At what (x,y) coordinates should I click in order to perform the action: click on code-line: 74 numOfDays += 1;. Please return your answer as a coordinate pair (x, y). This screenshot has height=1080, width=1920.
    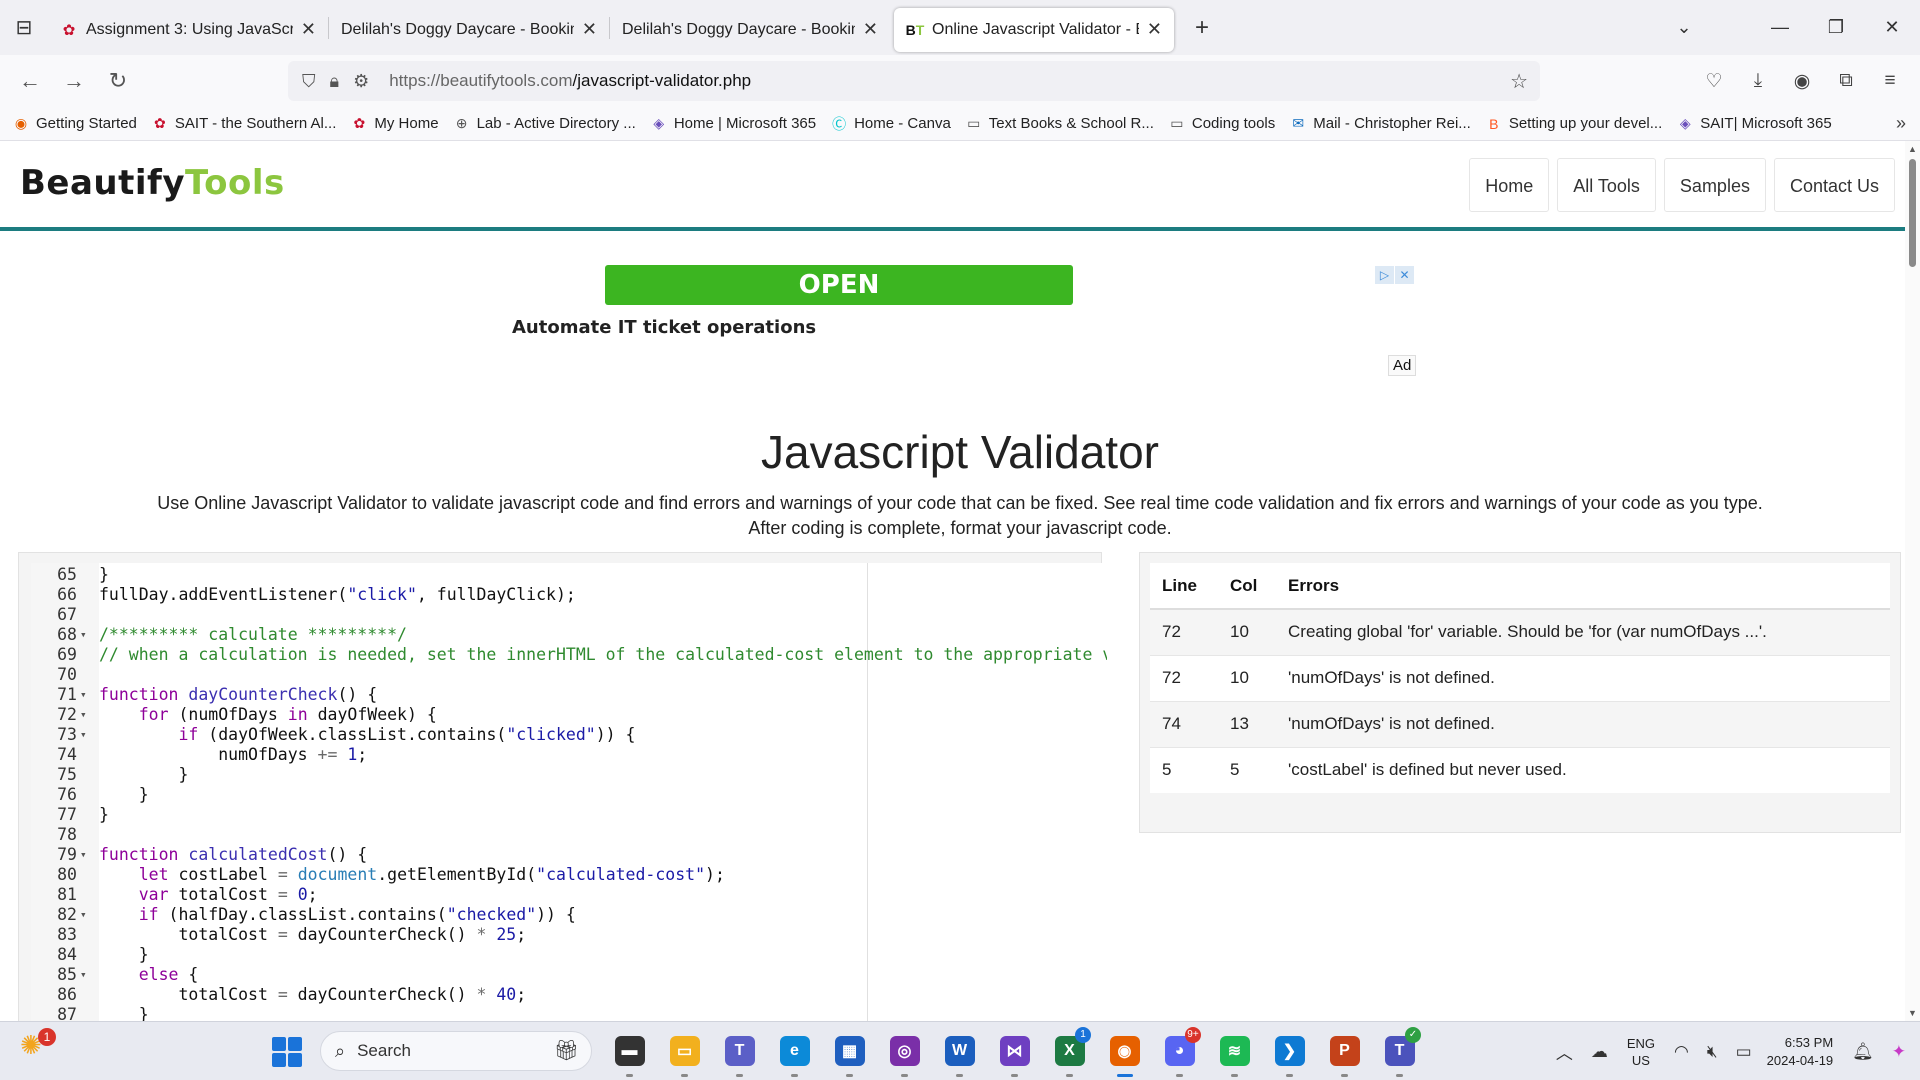
    Looking at the image, I should click on (569, 755).